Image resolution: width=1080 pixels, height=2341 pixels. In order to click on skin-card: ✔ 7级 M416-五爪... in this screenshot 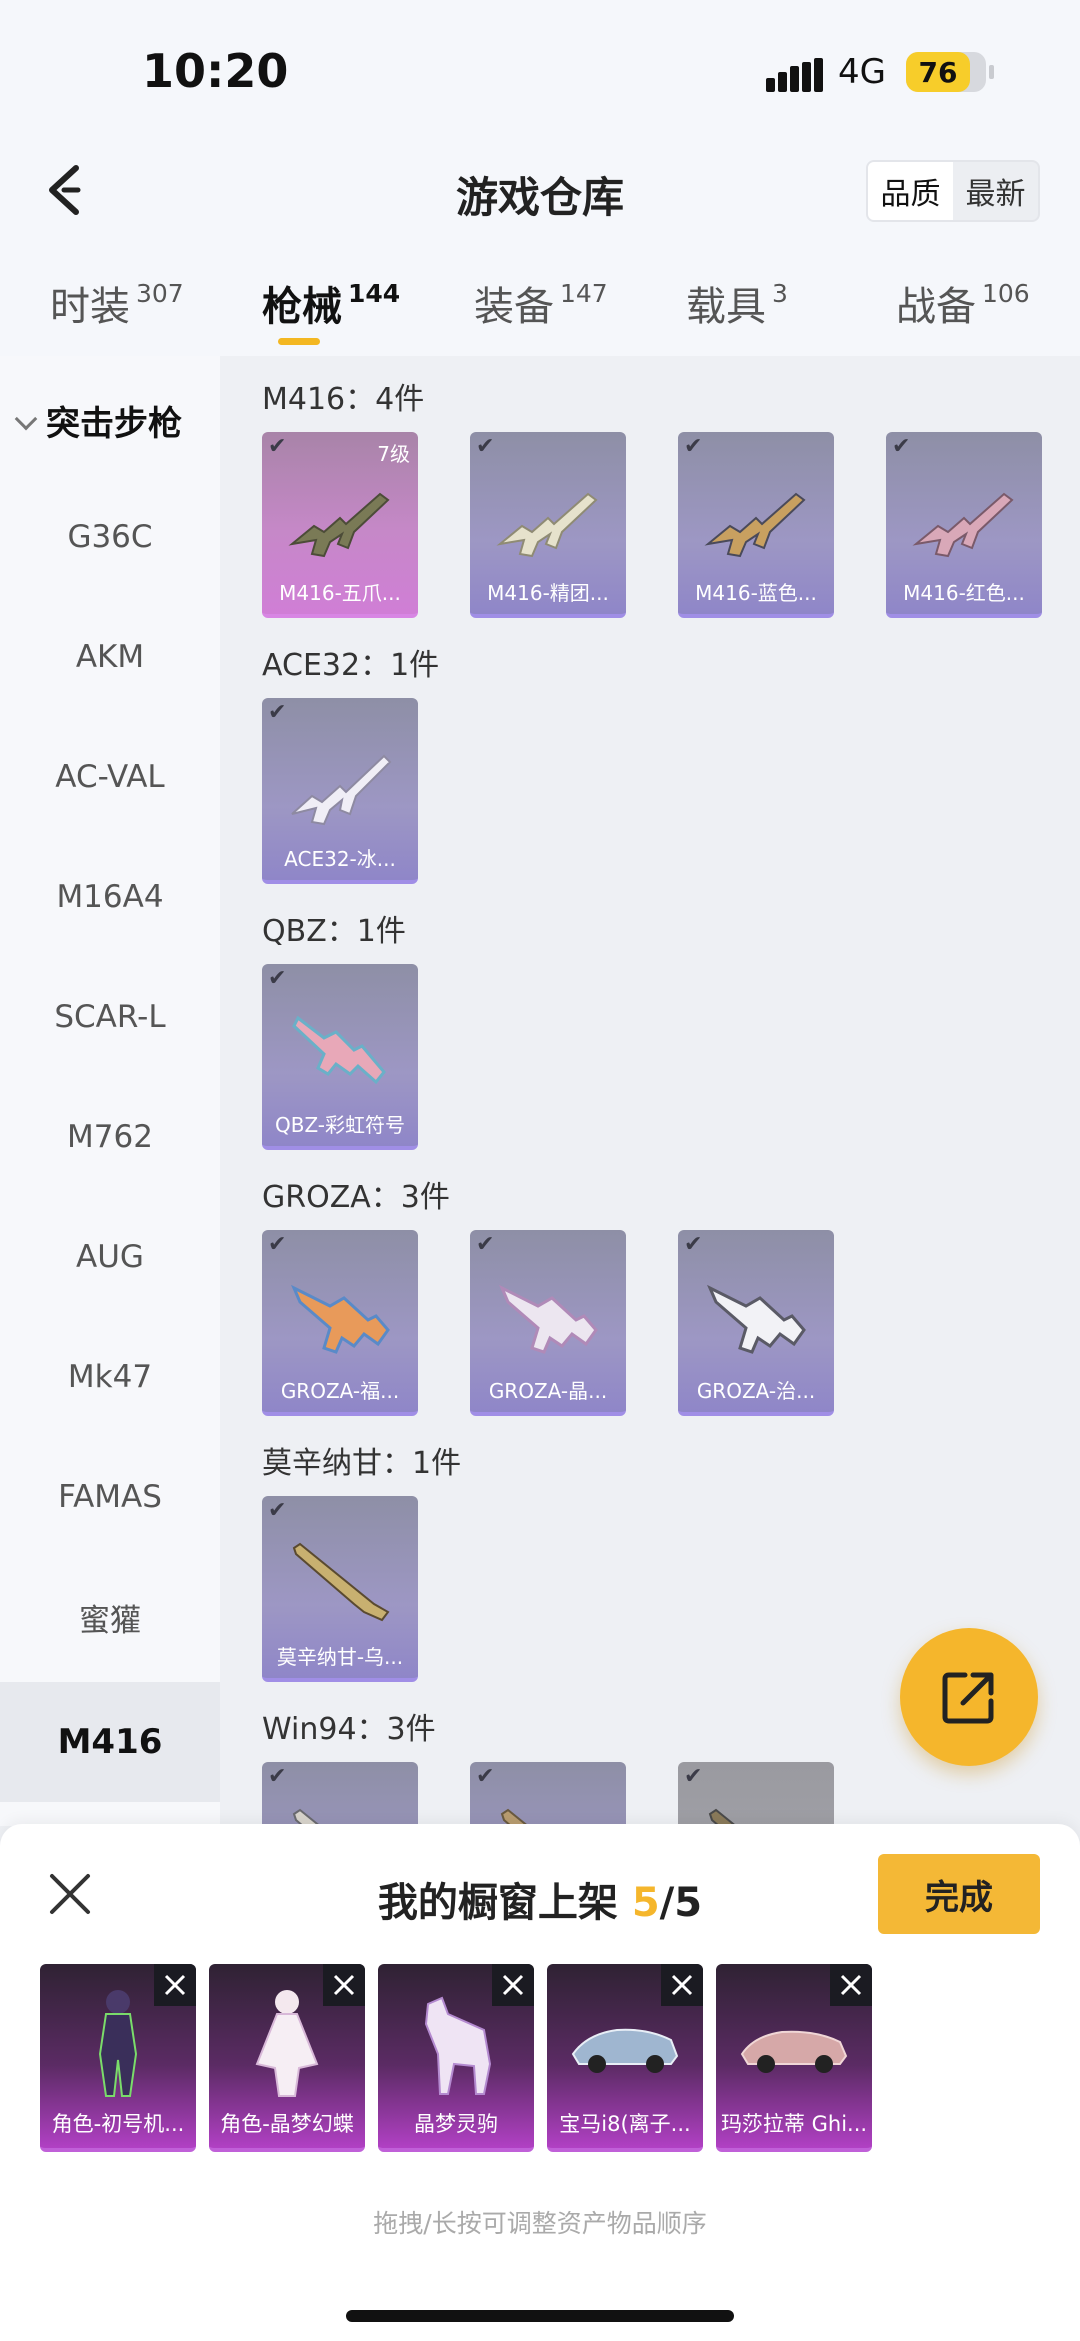, I will do `click(340, 525)`.